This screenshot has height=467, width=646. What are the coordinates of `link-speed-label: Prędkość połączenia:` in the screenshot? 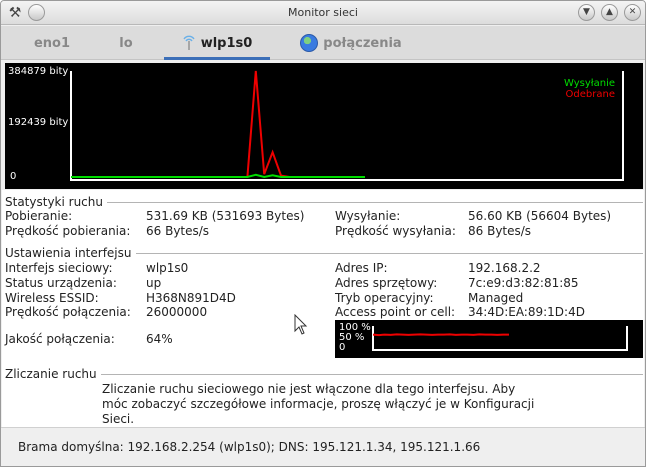 It's located at (68, 312).